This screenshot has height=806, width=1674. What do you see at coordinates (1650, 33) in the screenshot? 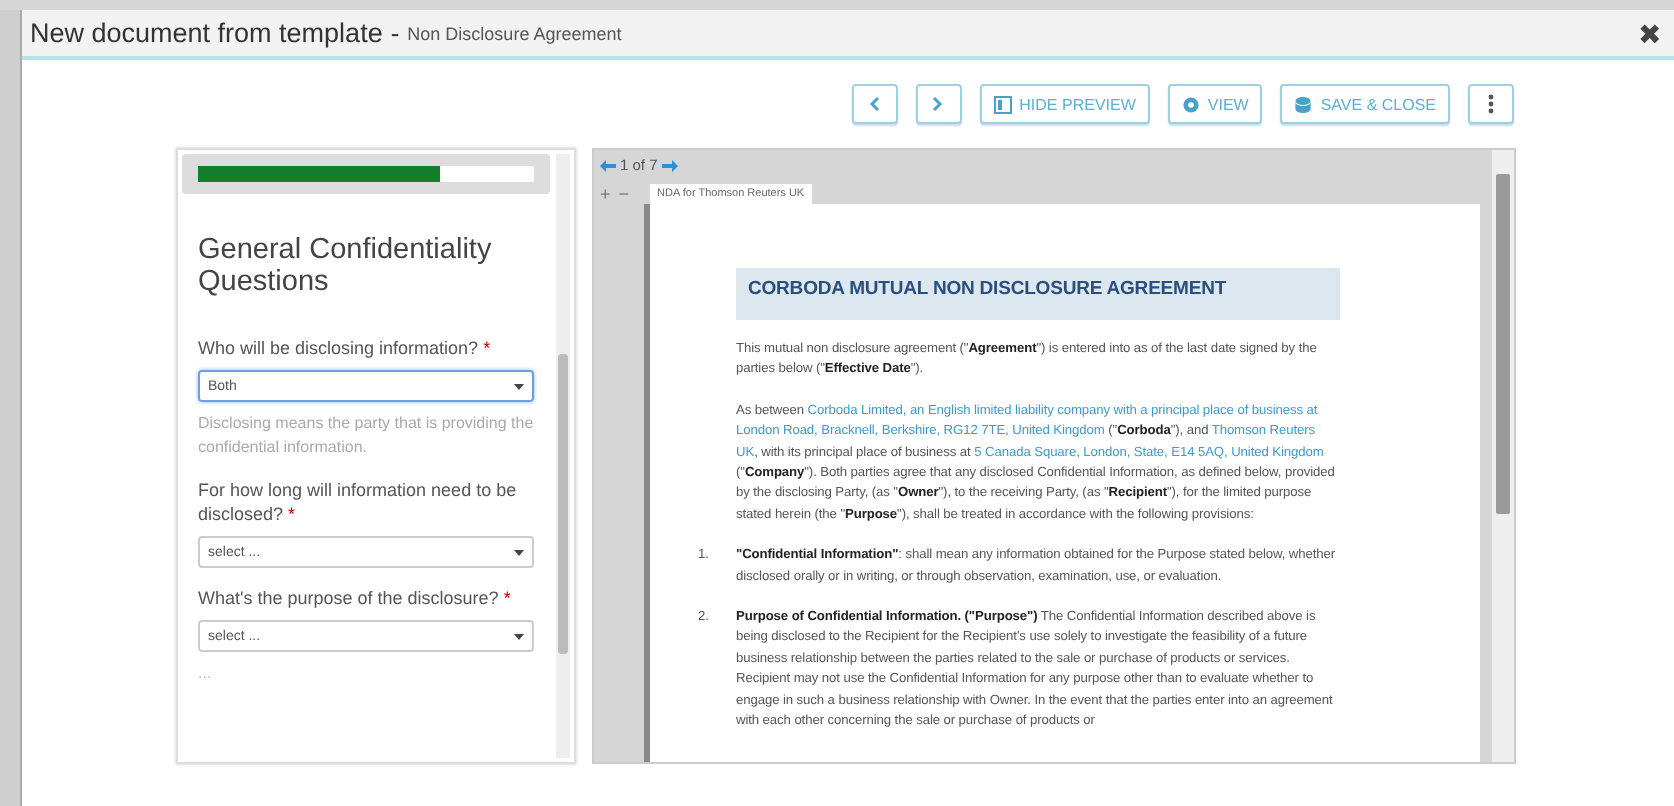
I see `close-button: ✖` at bounding box center [1650, 33].